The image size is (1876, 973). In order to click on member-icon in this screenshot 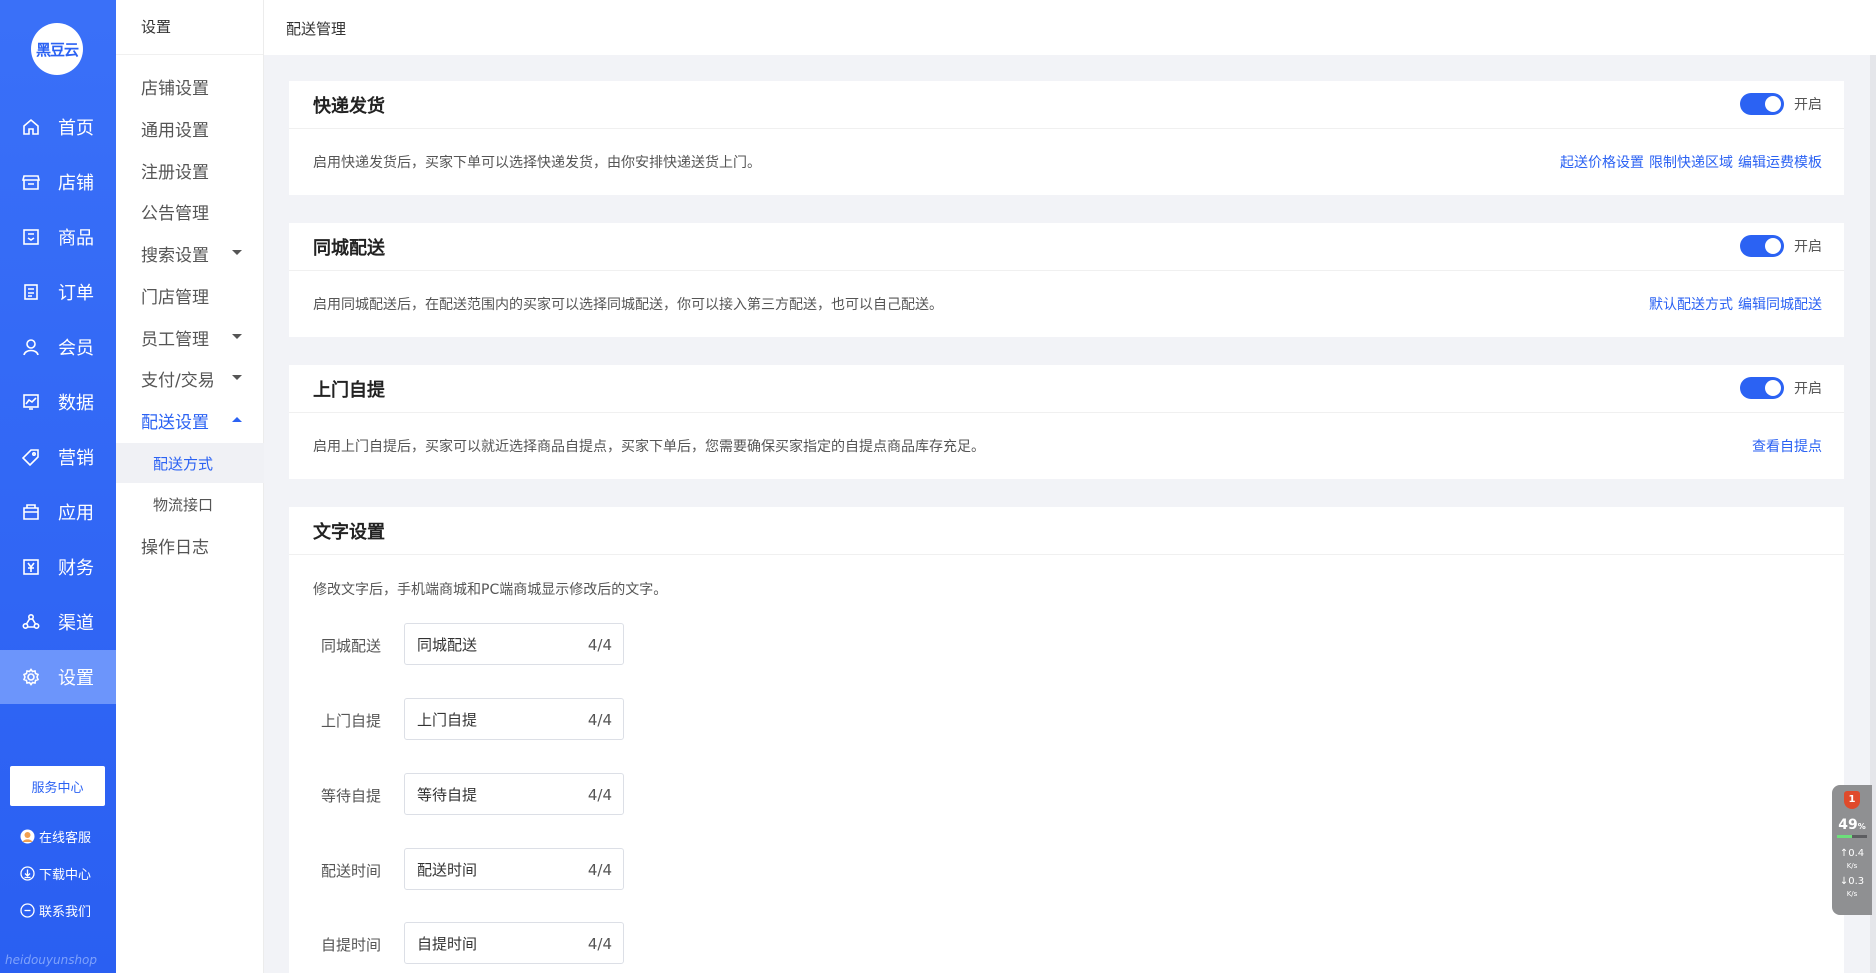, I will do `click(31, 347)`.